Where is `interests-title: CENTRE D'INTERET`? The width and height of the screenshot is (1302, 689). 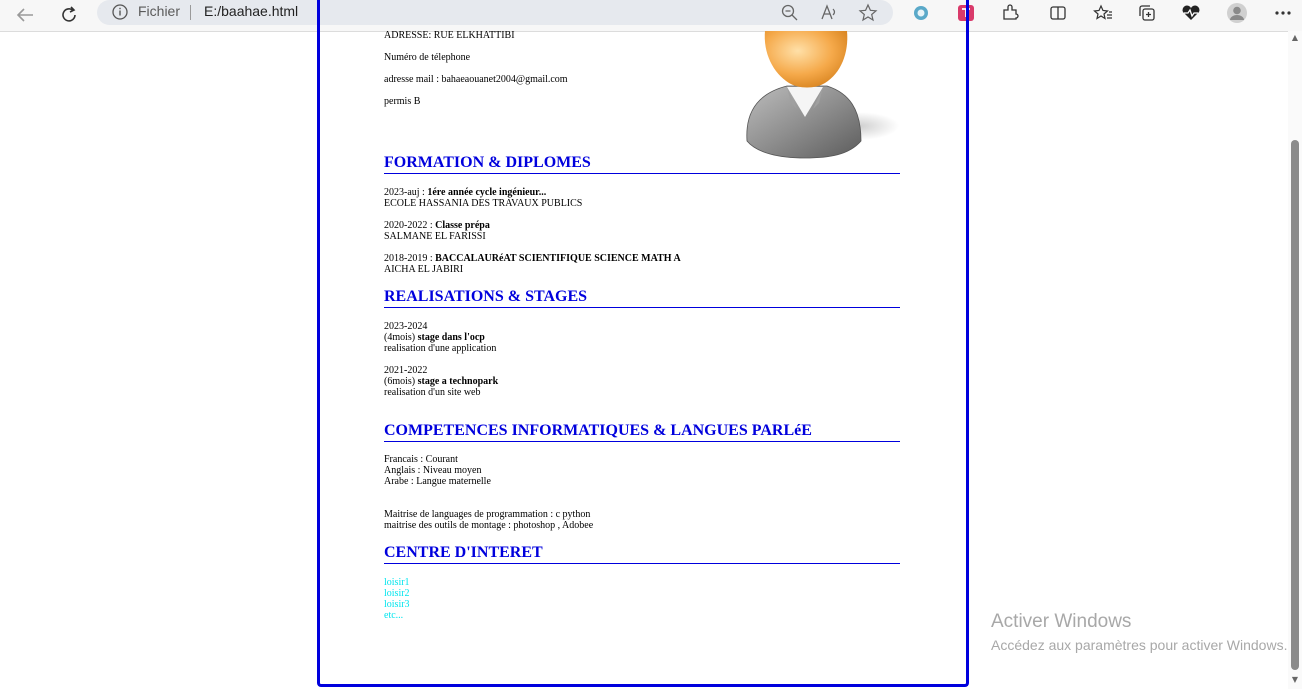
interests-title: CENTRE D'INTERET is located at coordinates (642, 554).